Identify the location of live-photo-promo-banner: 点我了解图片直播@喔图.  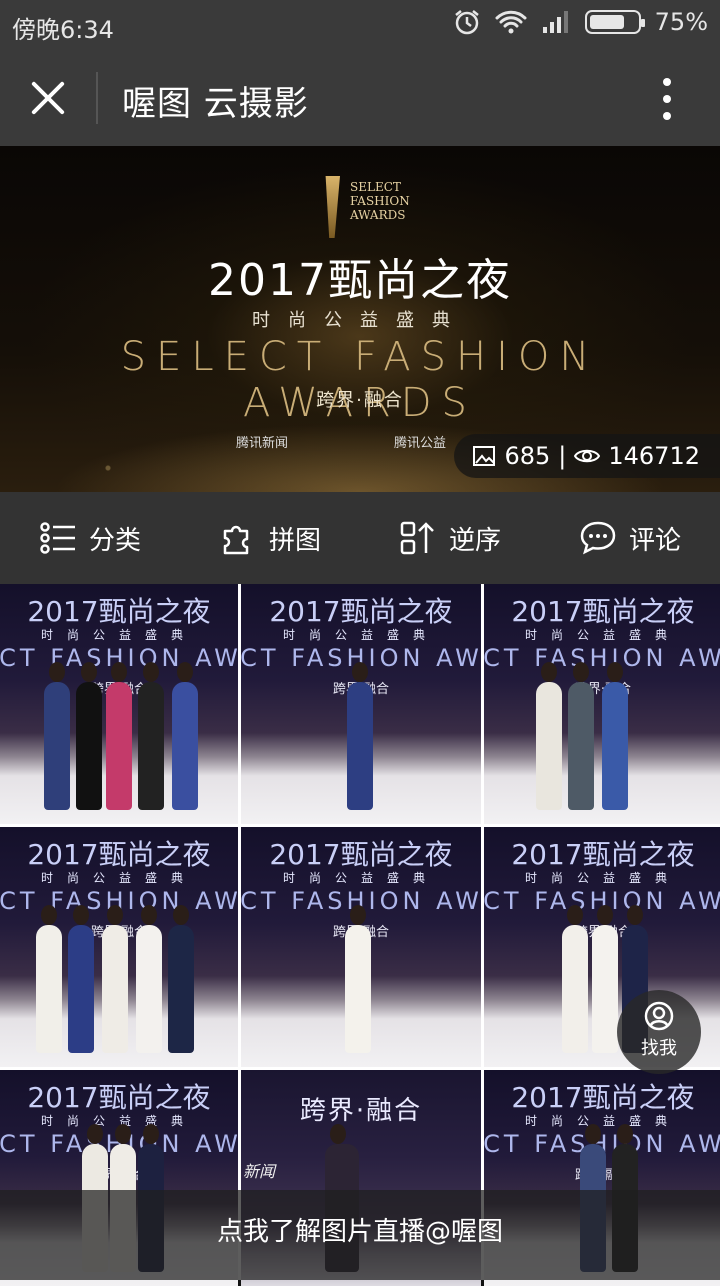
(360, 1235).